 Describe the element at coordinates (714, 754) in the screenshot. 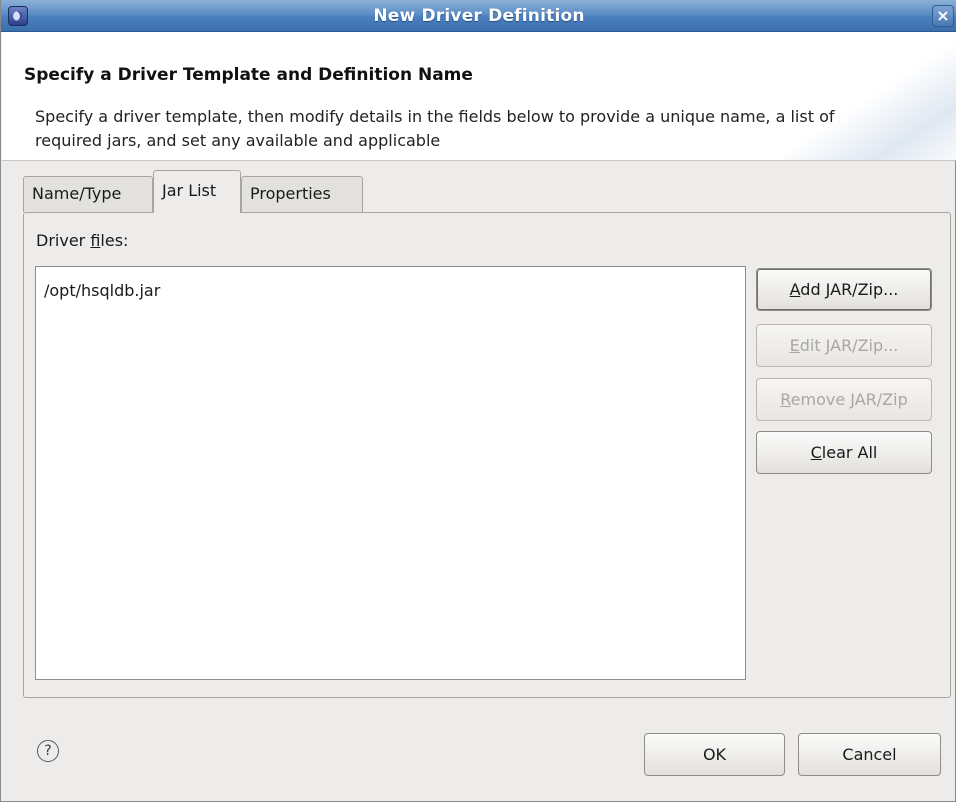

I see `ok-button: OK` at that location.